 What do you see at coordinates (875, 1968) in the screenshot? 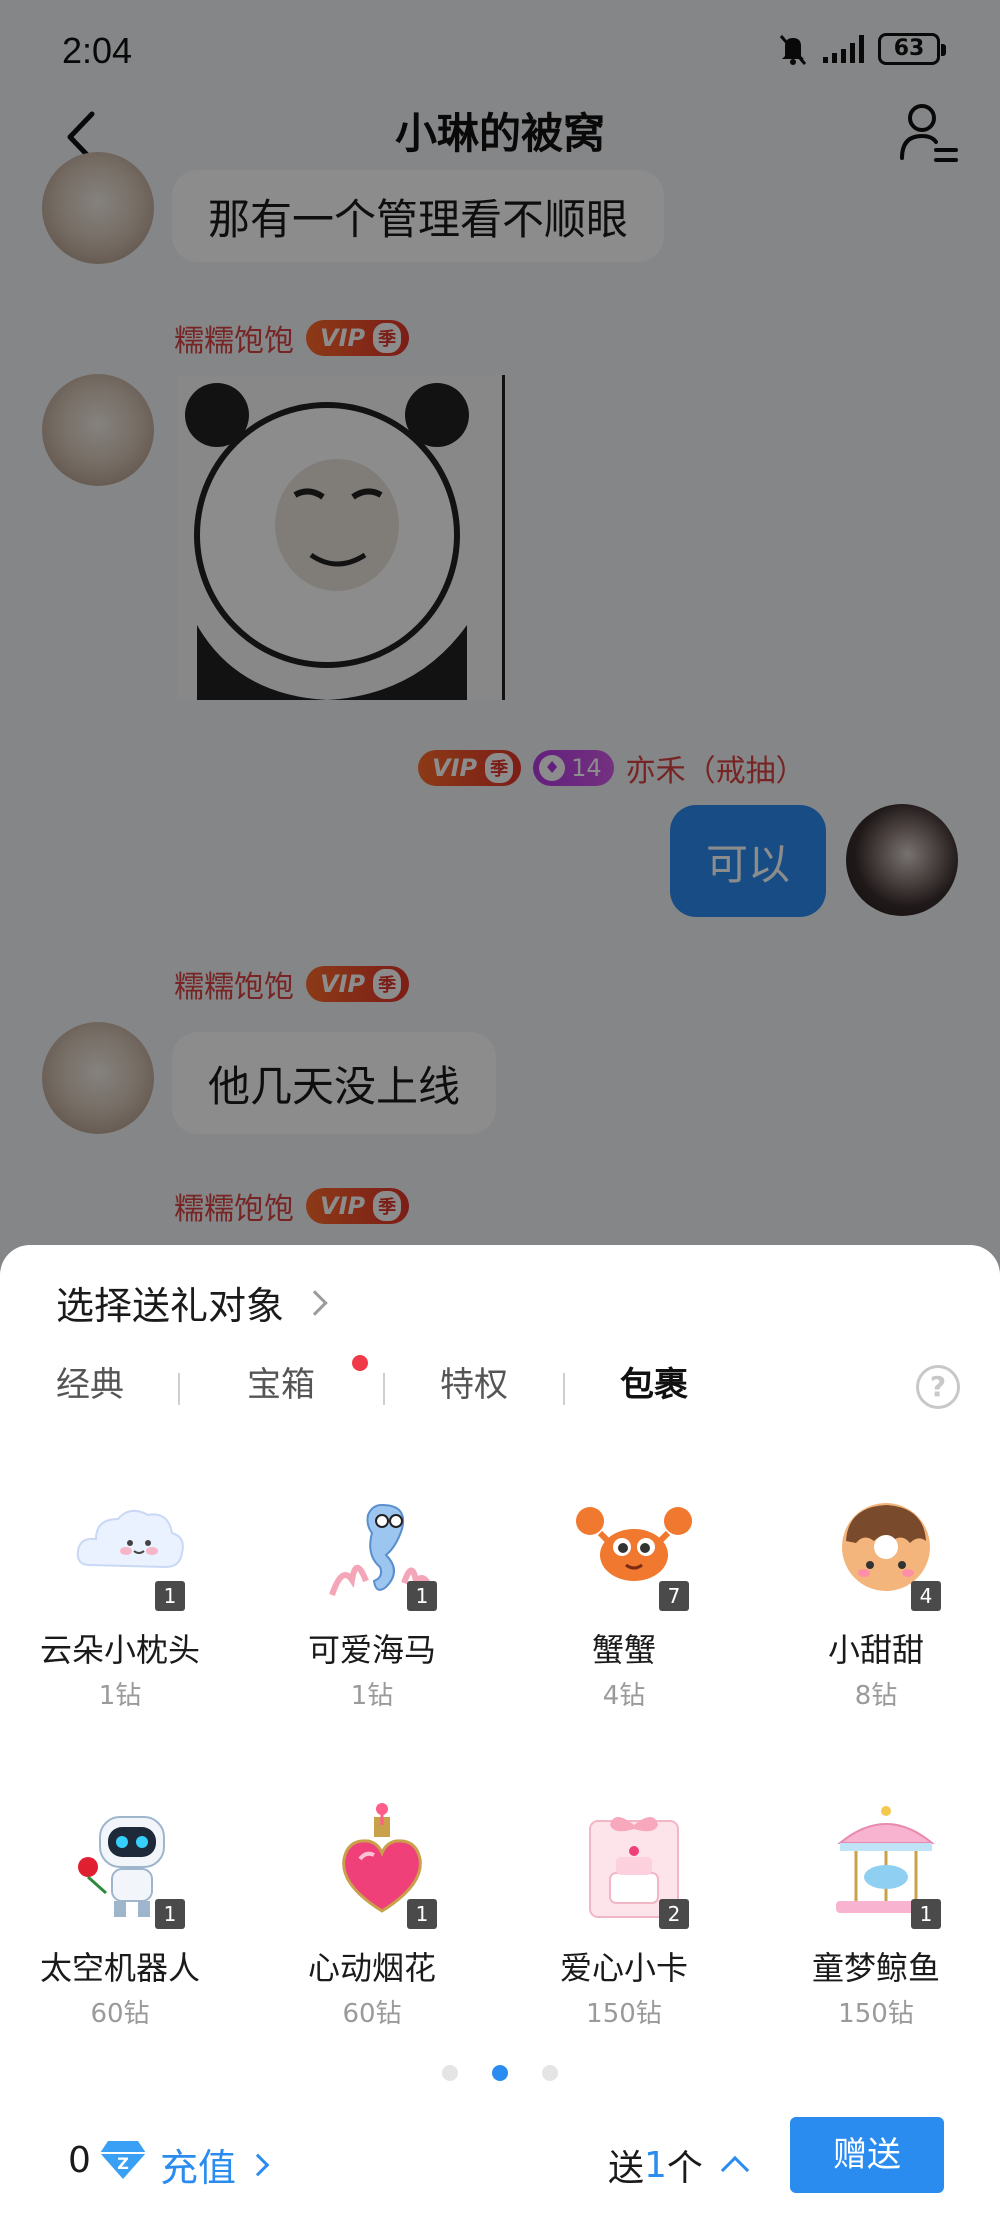
I see `gift-name: 童梦鲸鱼` at bounding box center [875, 1968].